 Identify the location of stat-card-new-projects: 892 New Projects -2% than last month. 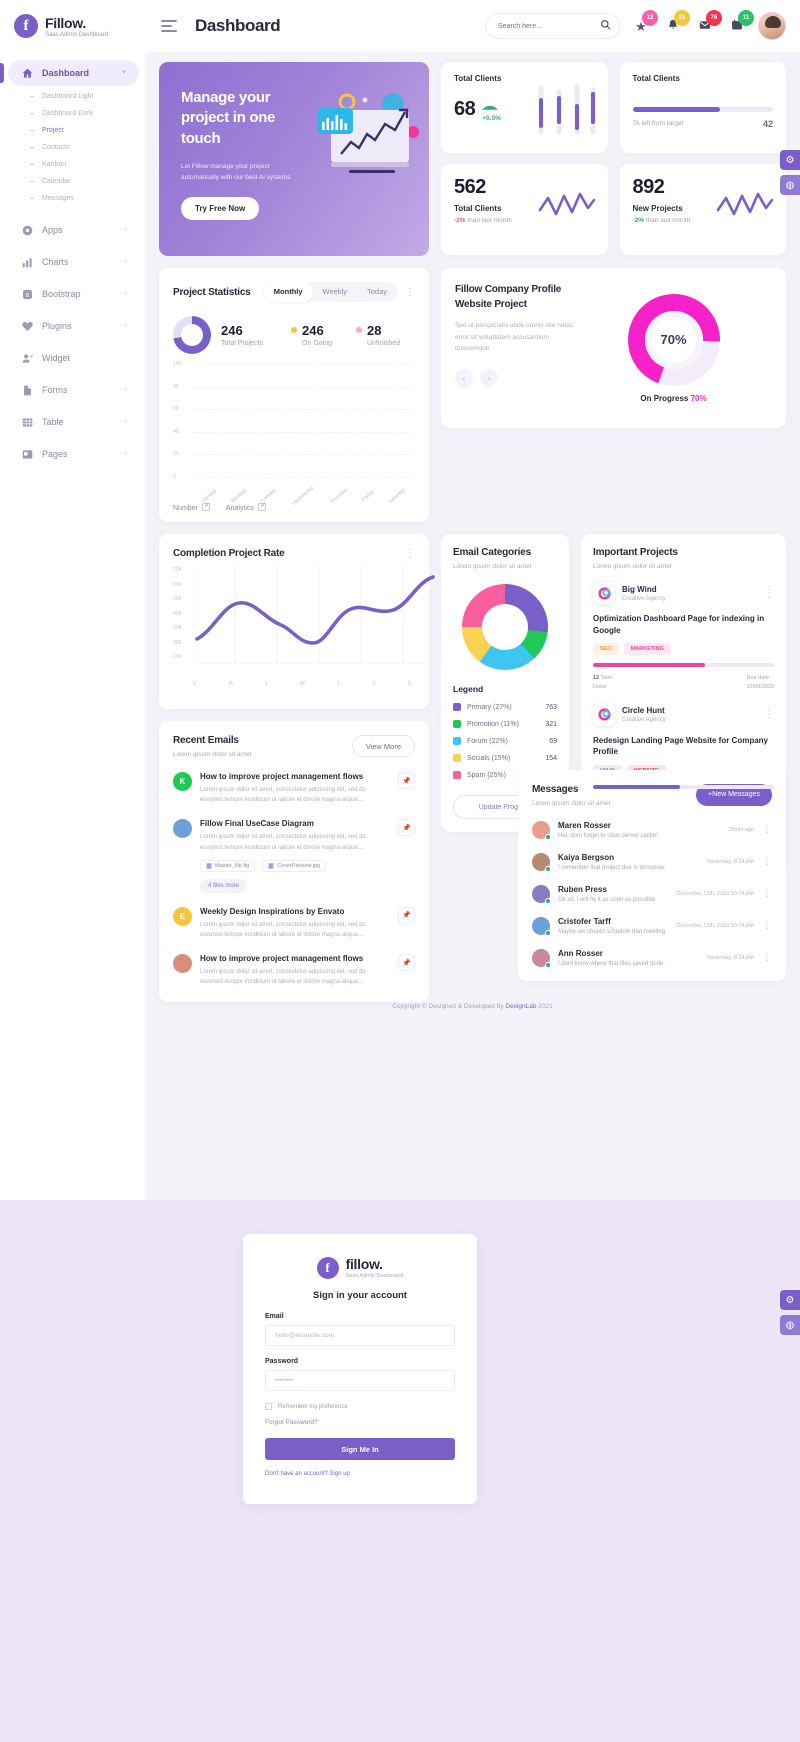
(702, 209).